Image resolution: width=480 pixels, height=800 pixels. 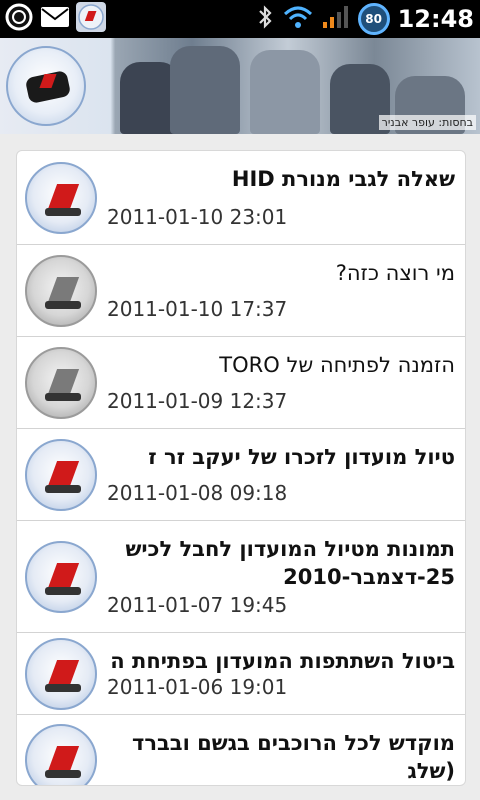 What do you see at coordinates (197, 401) in the screenshot?
I see `post-date: 2011-01-09 12:37` at bounding box center [197, 401].